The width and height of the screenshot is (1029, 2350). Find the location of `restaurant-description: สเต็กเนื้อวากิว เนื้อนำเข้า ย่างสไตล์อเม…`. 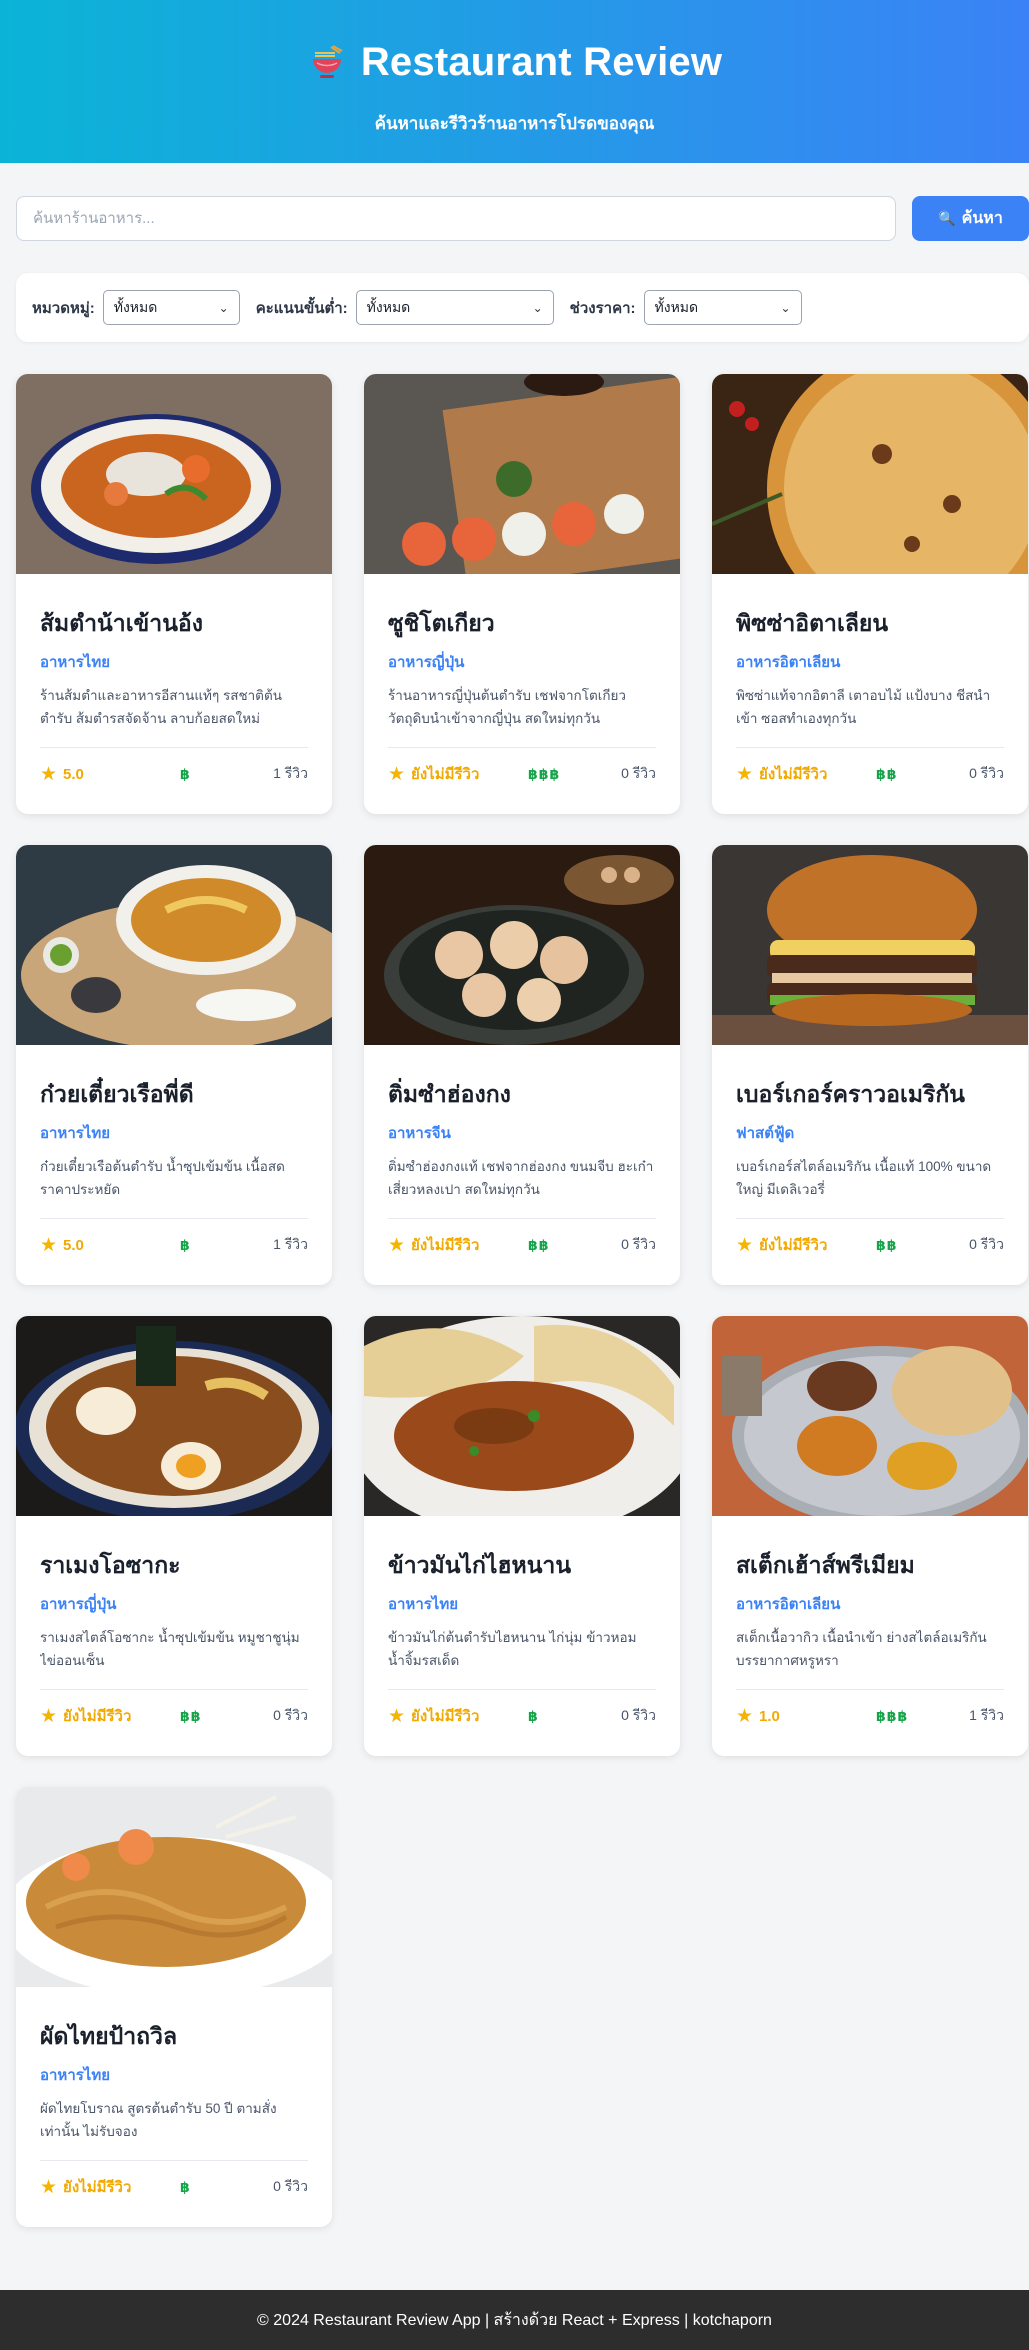

restaurant-description: สเต็กเนื้อวากิว เนื้อนำเข้า ย่างสไตล์อเม… is located at coordinates (861, 1649).